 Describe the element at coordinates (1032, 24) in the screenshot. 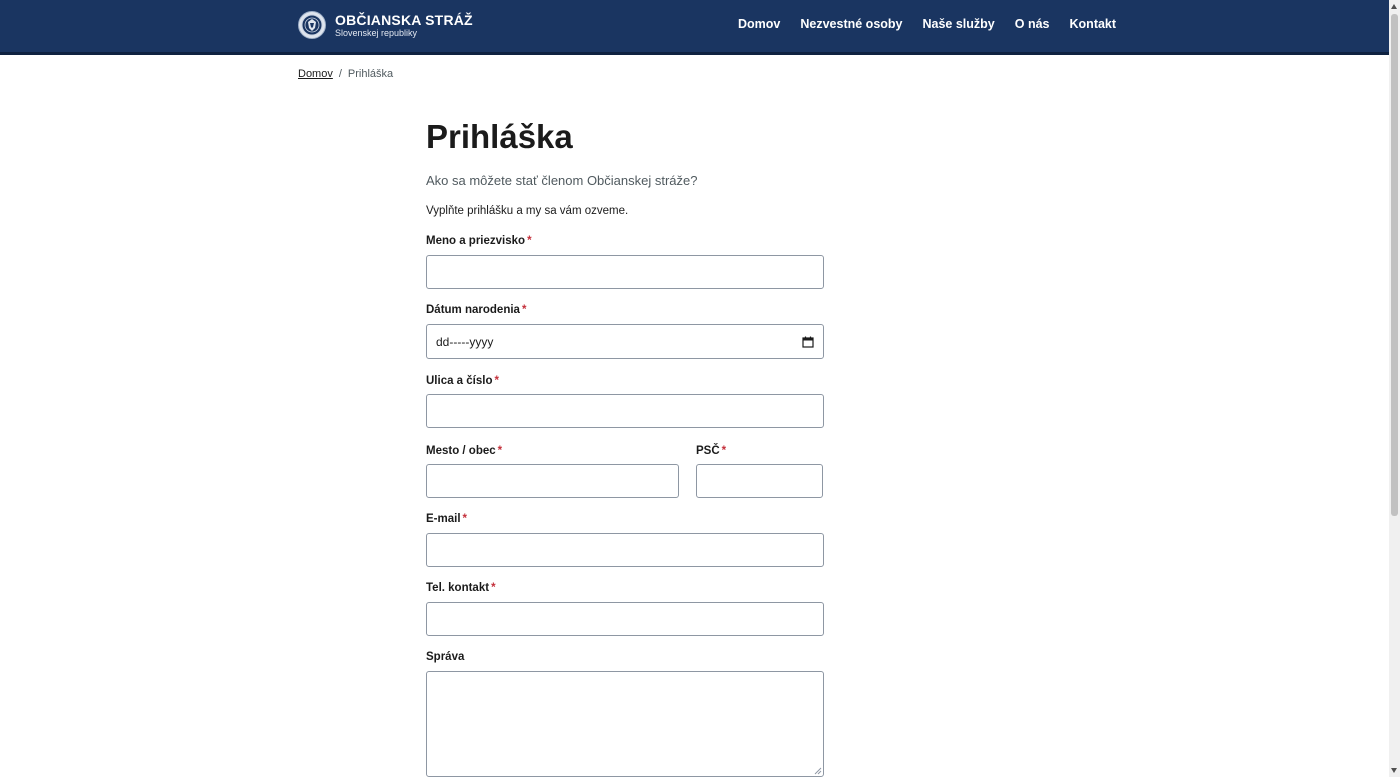

I see `nav-item-o-nas: O nás` at that location.